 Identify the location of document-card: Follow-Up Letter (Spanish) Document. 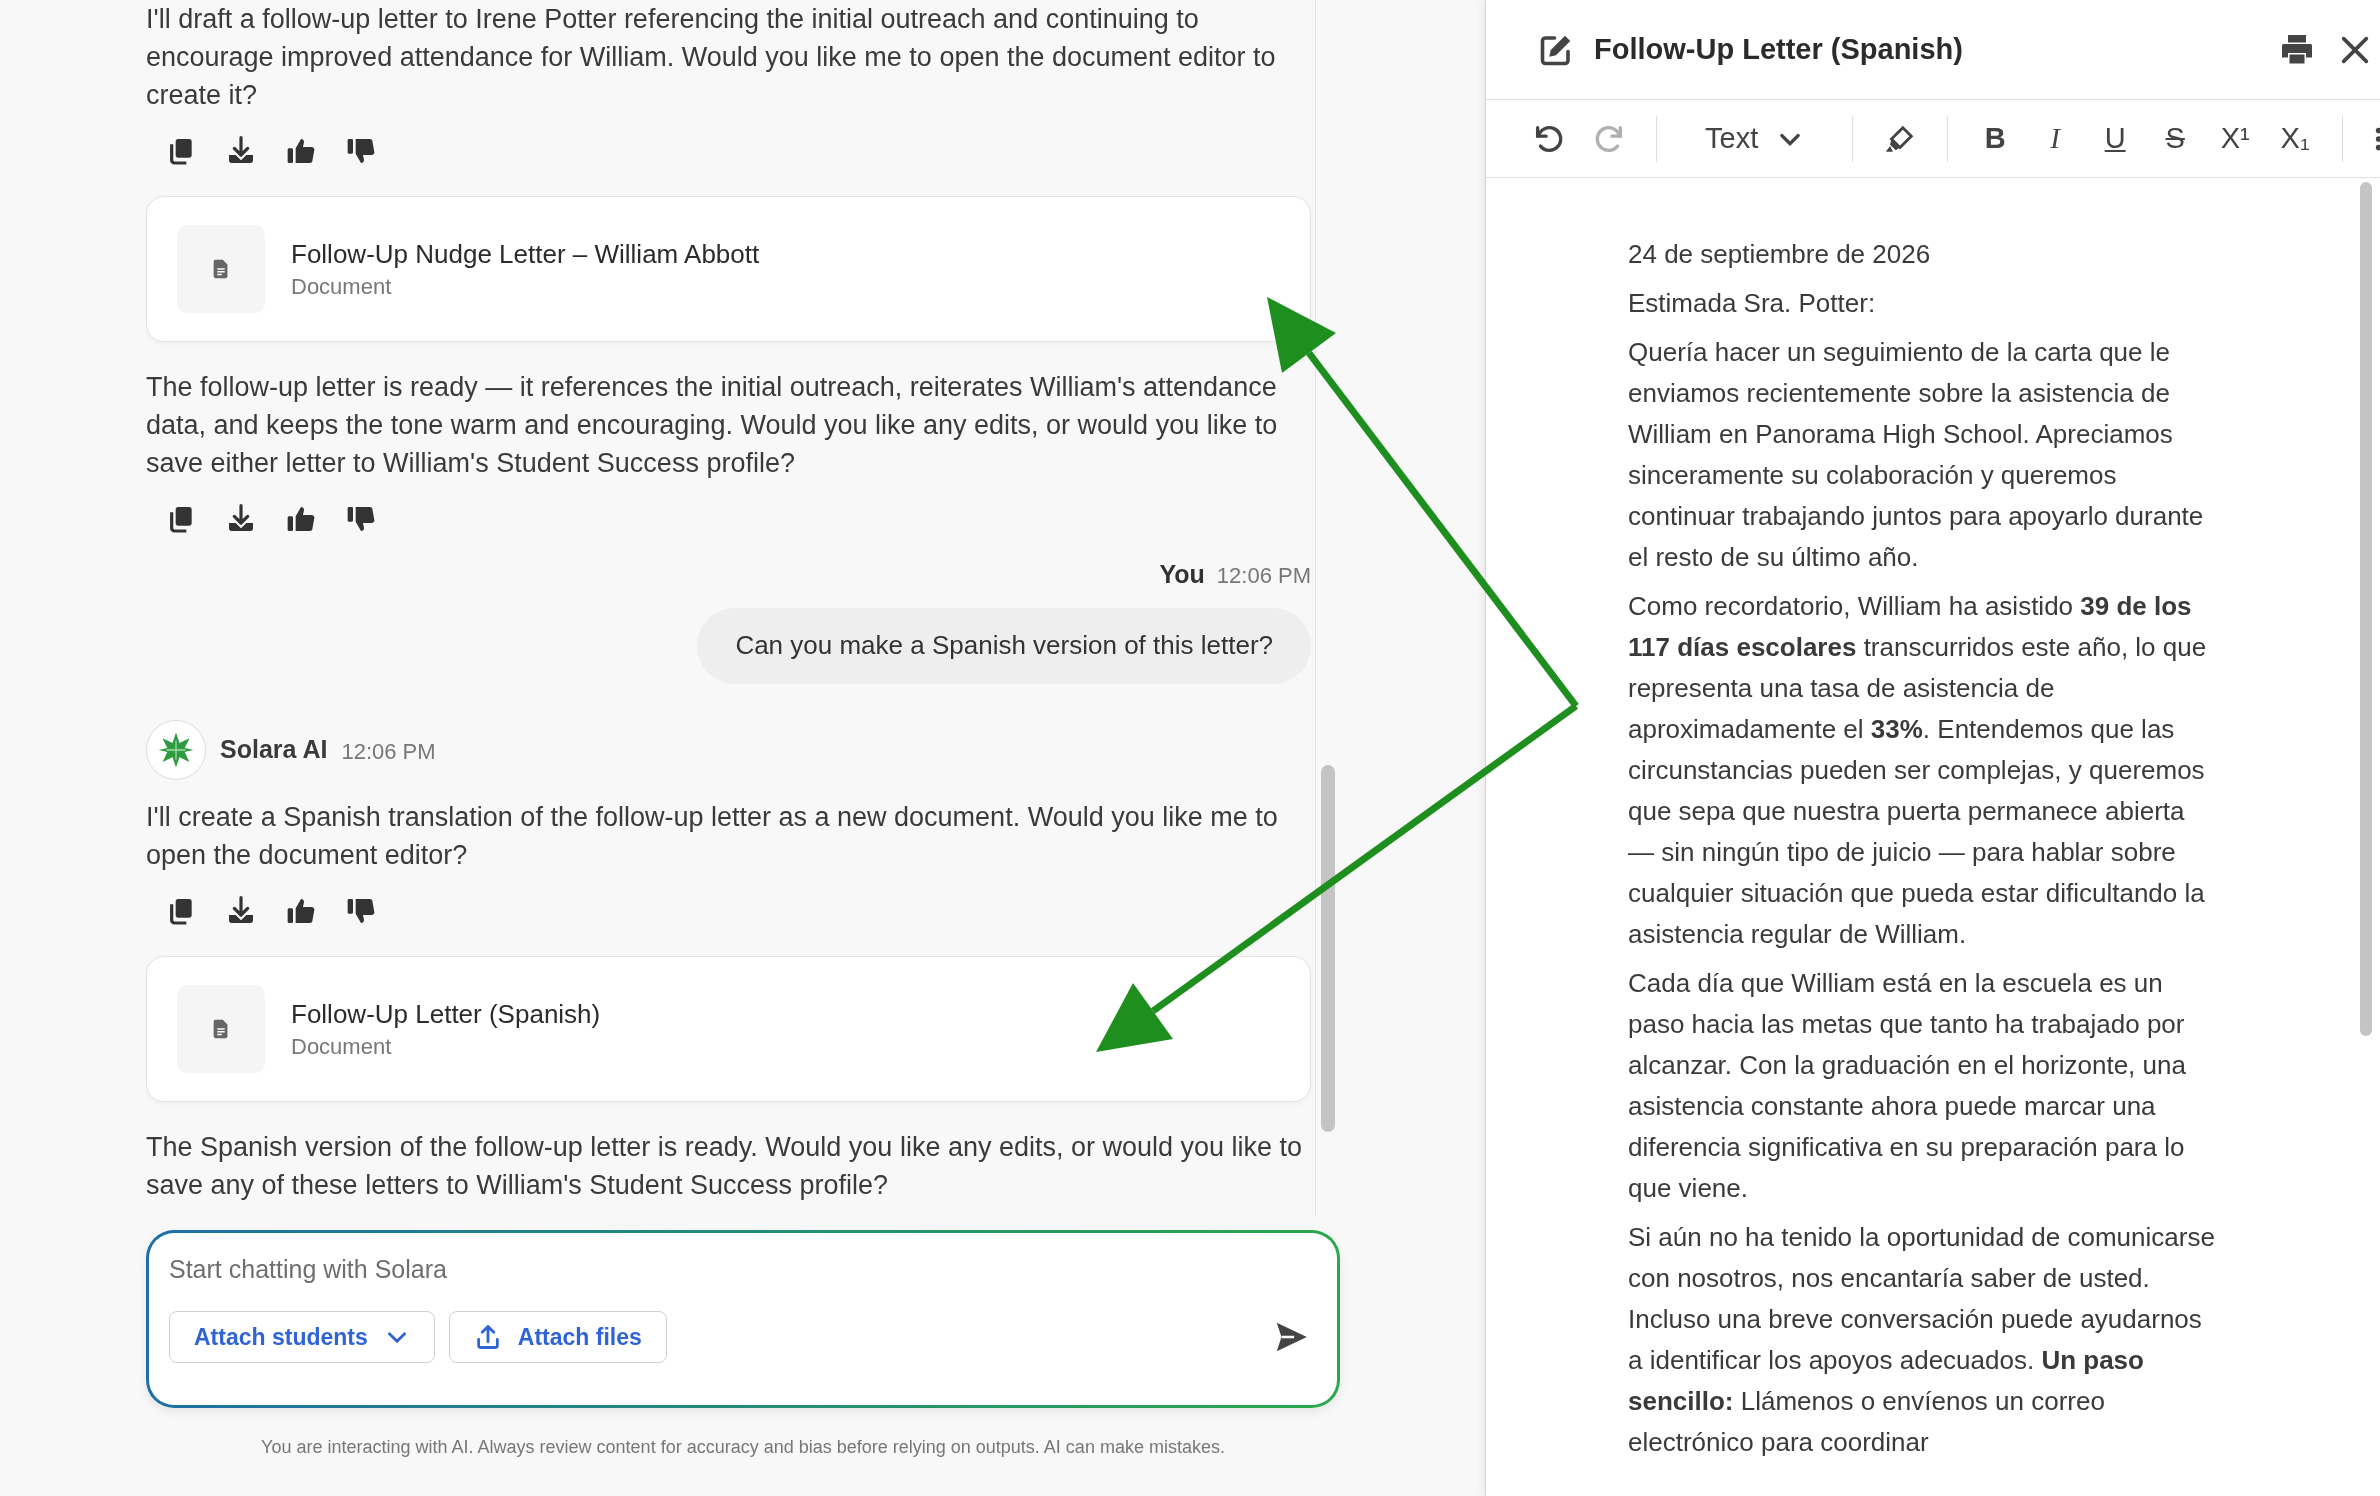
(728, 1028).